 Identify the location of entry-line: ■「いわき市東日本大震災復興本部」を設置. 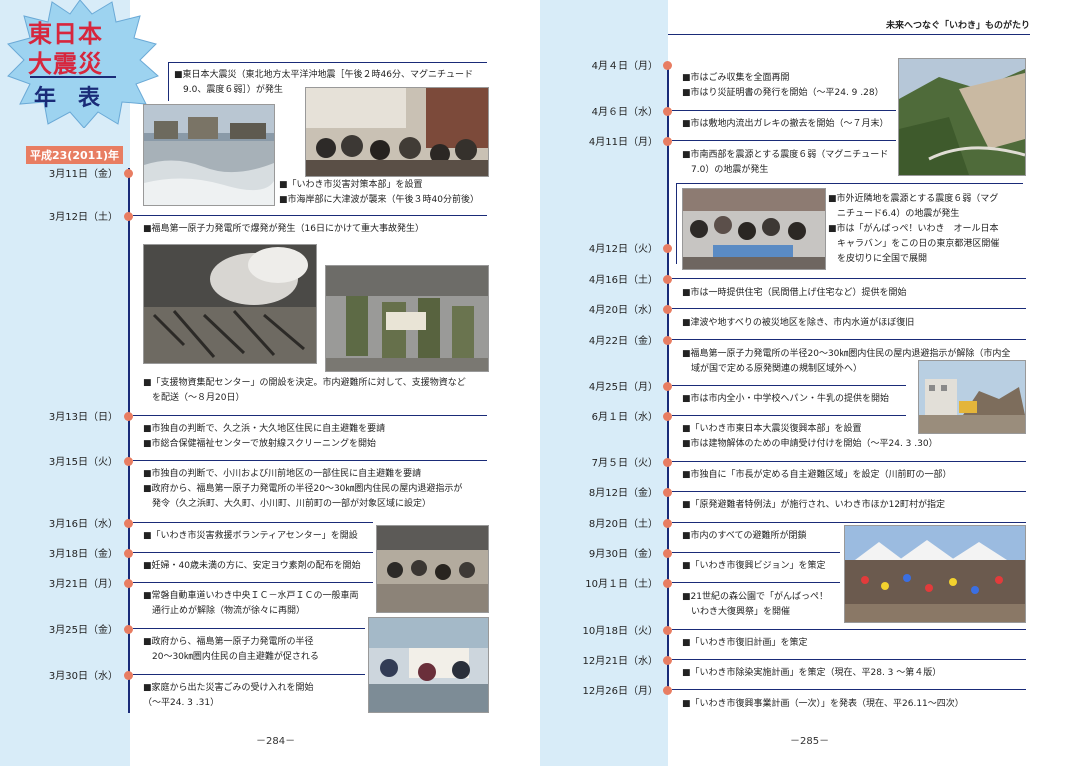
(772, 429).